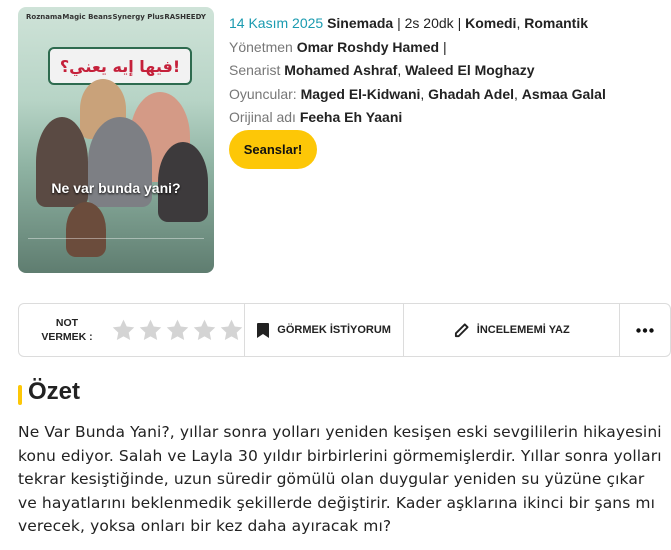  Describe the element at coordinates (120, 66) in the screenshot. I see `poster-arabic-title: فيها إيه يعني؟!` at that location.